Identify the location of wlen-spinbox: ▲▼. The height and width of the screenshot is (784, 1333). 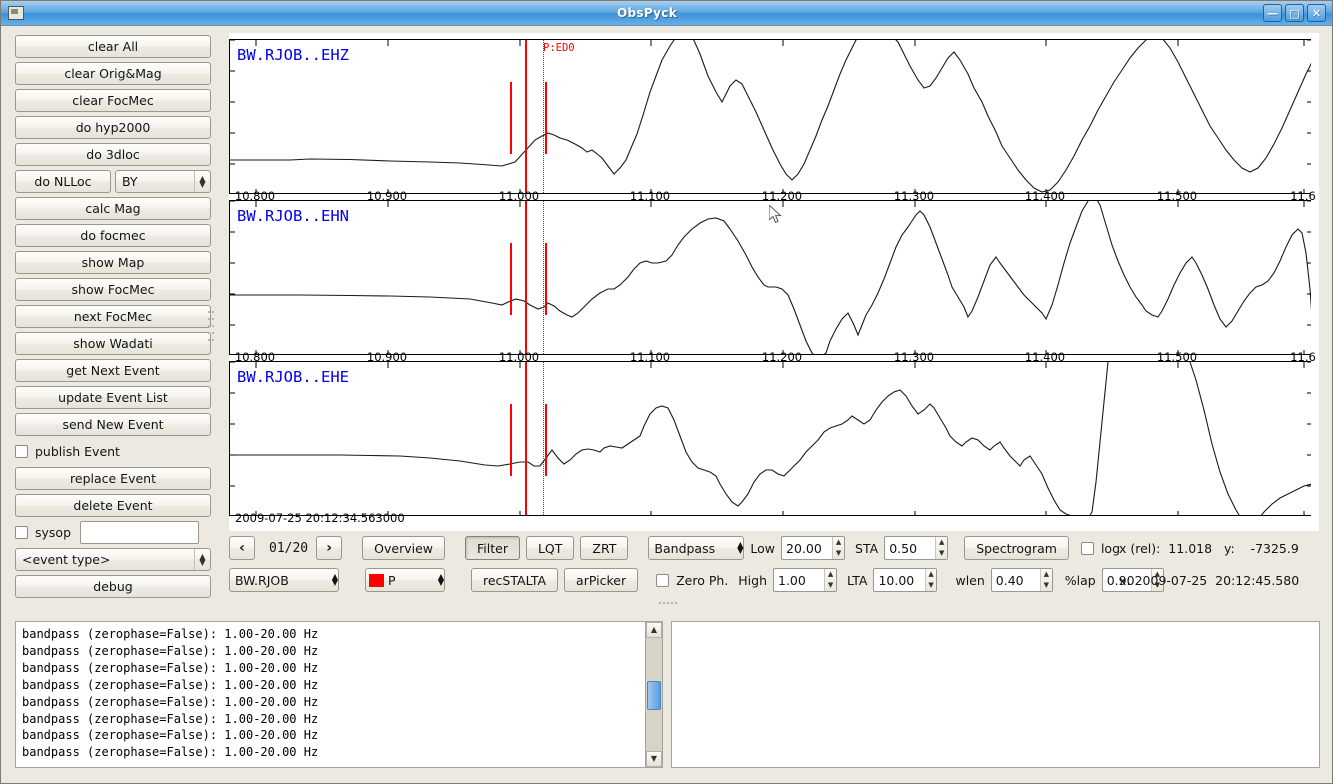
(1021, 580).